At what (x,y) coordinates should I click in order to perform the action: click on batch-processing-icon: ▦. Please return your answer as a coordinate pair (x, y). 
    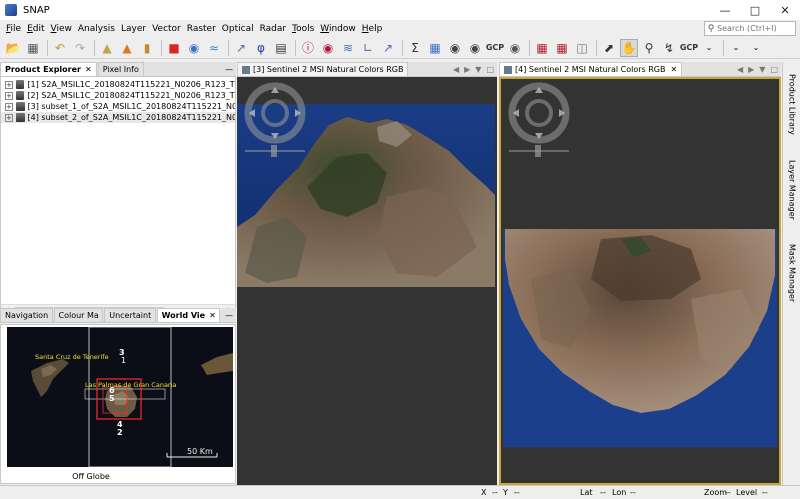
    Looking at the image, I should click on (562, 48).